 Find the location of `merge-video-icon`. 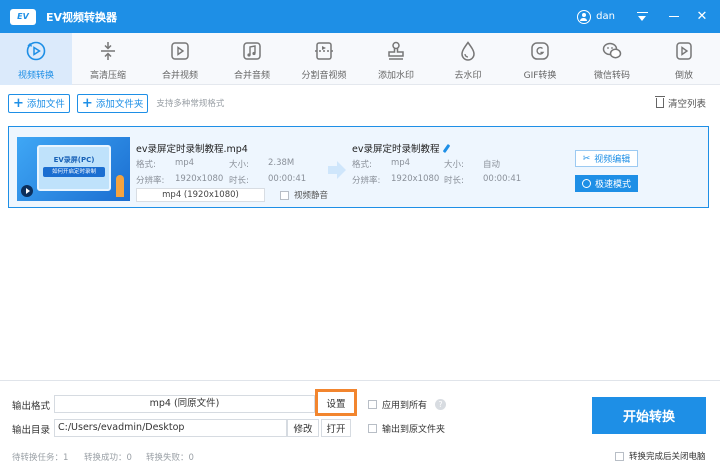

merge-video-icon is located at coordinates (180, 51).